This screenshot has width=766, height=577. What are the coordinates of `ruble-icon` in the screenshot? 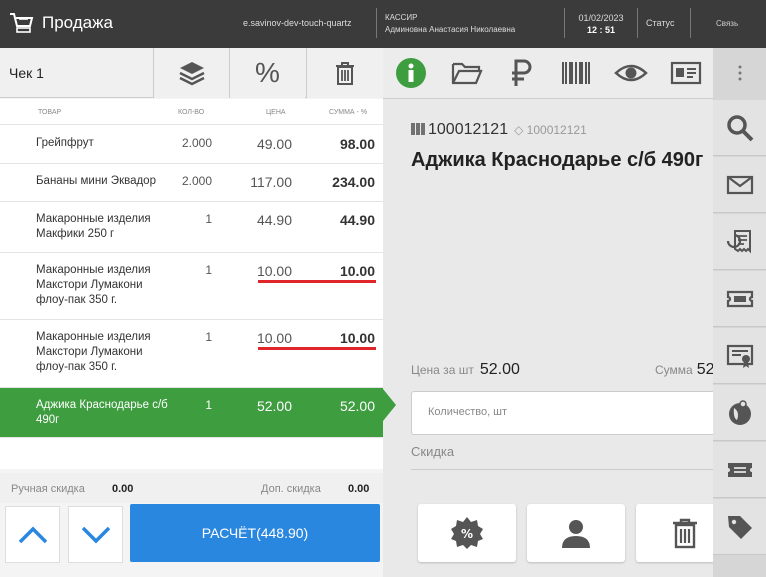 It's located at (521, 72).